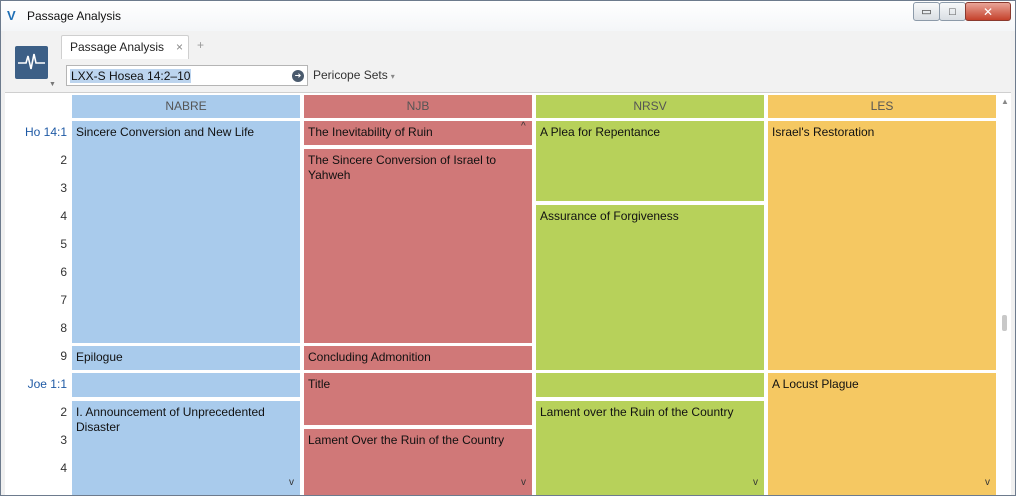 This screenshot has width=1016, height=496. I want to click on pericope-cell-nabre, so click(186, 385).